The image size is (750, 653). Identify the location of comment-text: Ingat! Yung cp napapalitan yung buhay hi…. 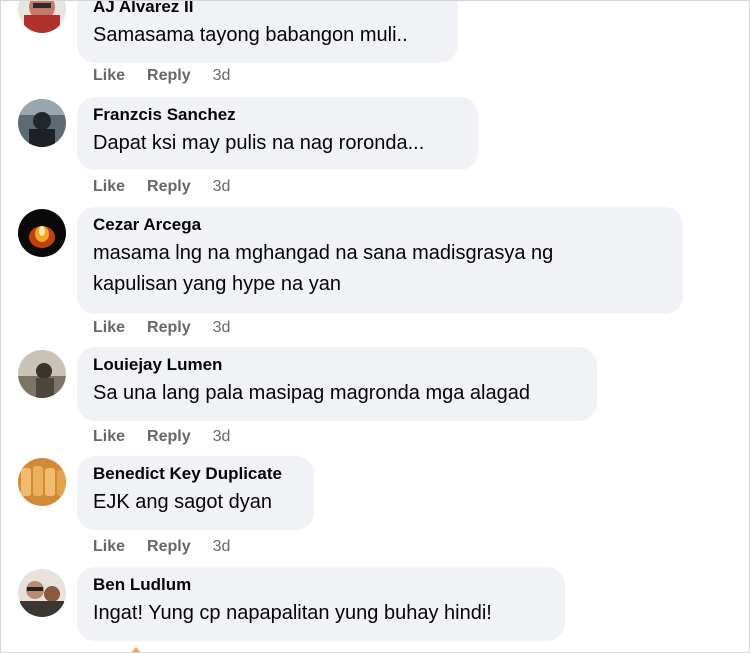
(292, 613).